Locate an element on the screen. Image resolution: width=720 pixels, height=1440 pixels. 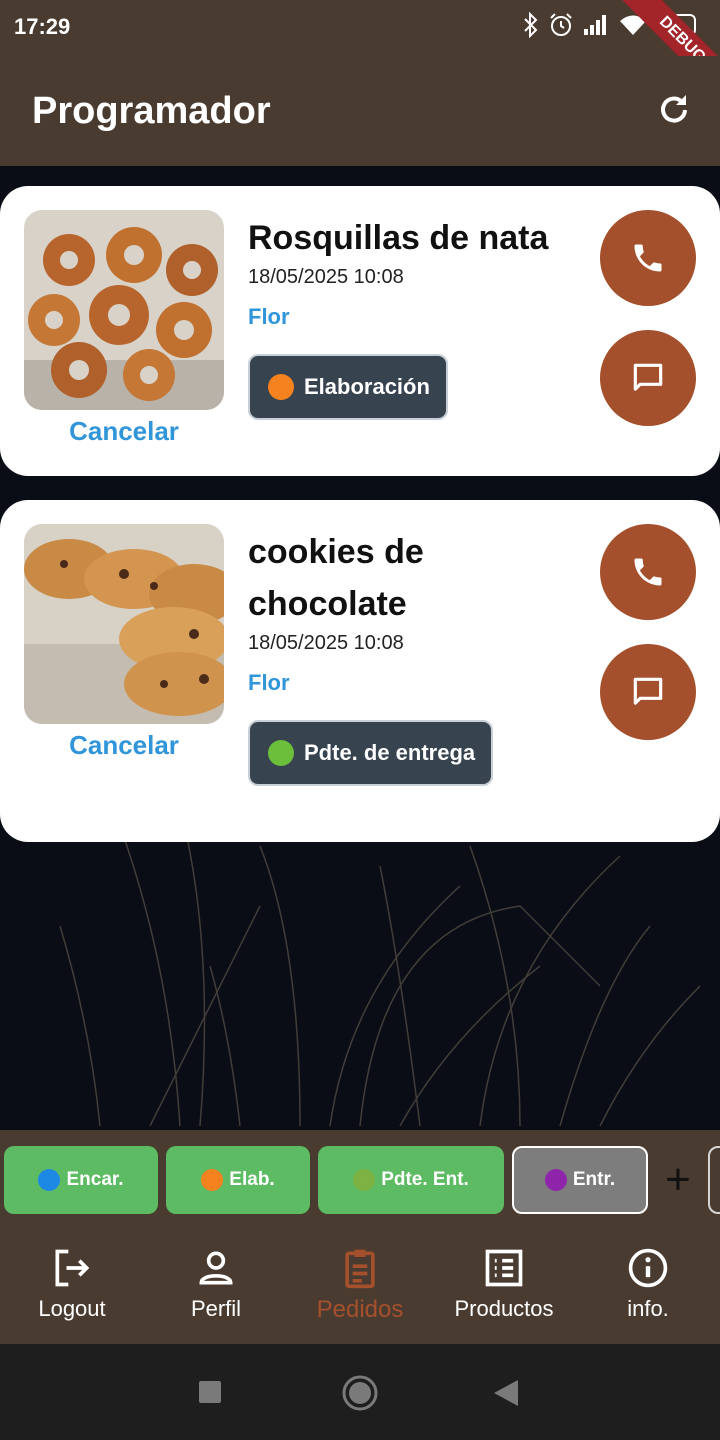
filter-chip-entregado: Entr. is located at coordinates (580, 1180).